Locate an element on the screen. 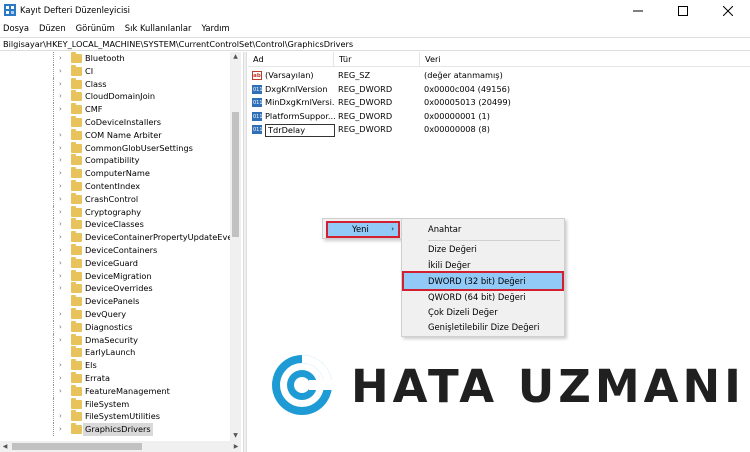  tree-item: › CI is located at coordinates (115, 71).